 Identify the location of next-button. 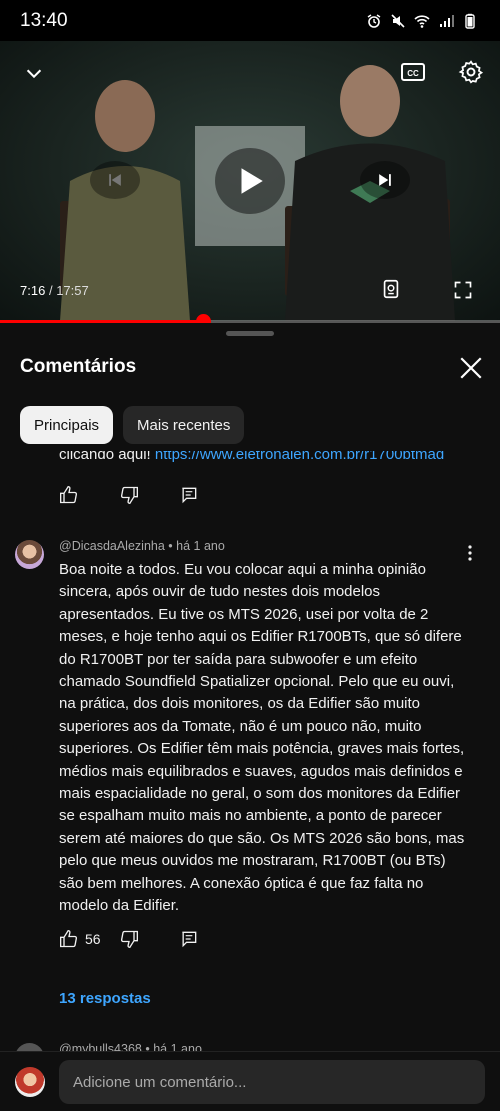
(385, 180).